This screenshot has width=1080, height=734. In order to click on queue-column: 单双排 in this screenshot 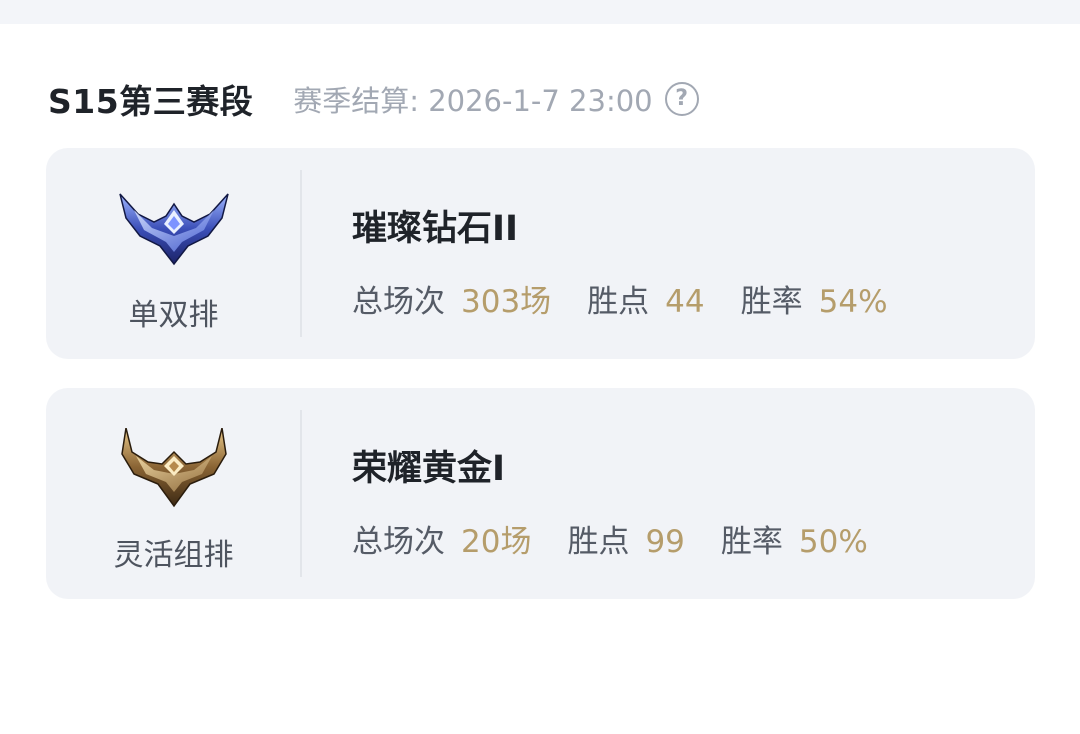, I will do `click(173, 253)`.